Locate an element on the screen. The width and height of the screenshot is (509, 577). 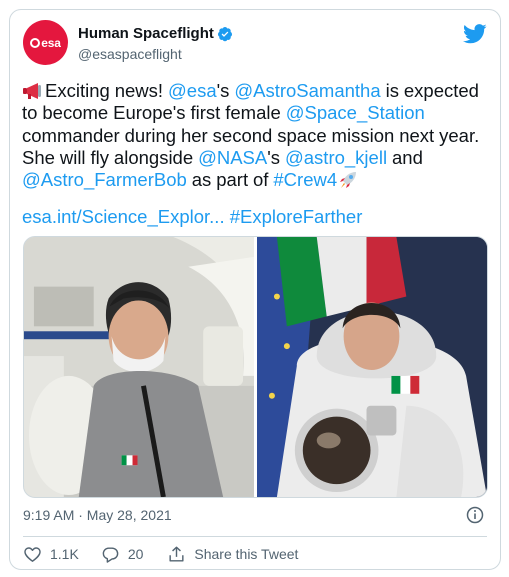
like-count: 1.1K is located at coordinates (64, 554).